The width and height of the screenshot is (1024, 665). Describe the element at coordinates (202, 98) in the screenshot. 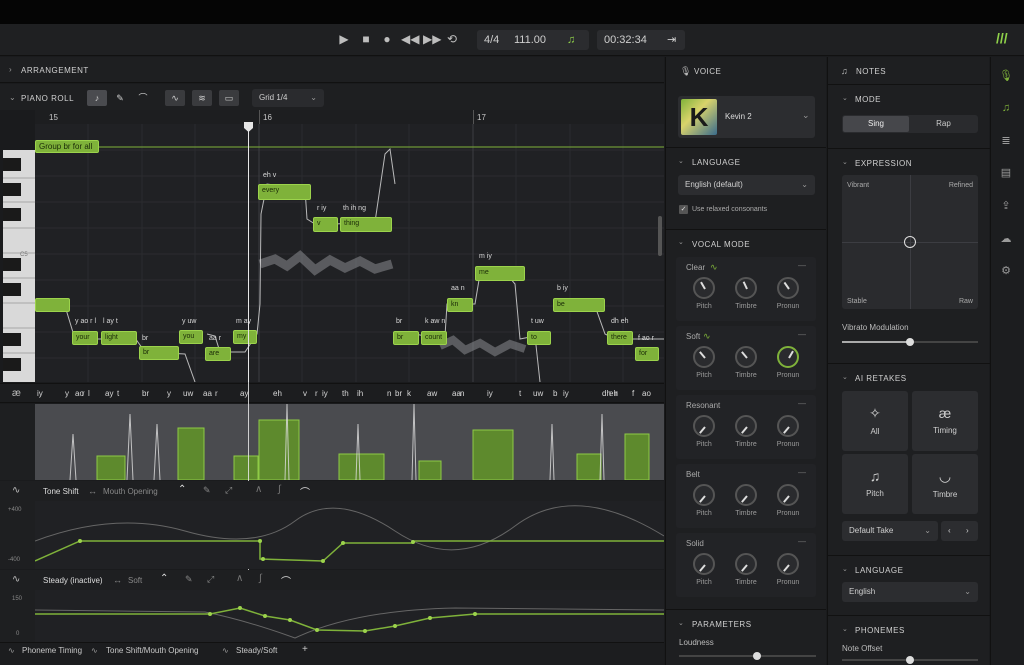

I see `waveform-icon: ≋` at that location.